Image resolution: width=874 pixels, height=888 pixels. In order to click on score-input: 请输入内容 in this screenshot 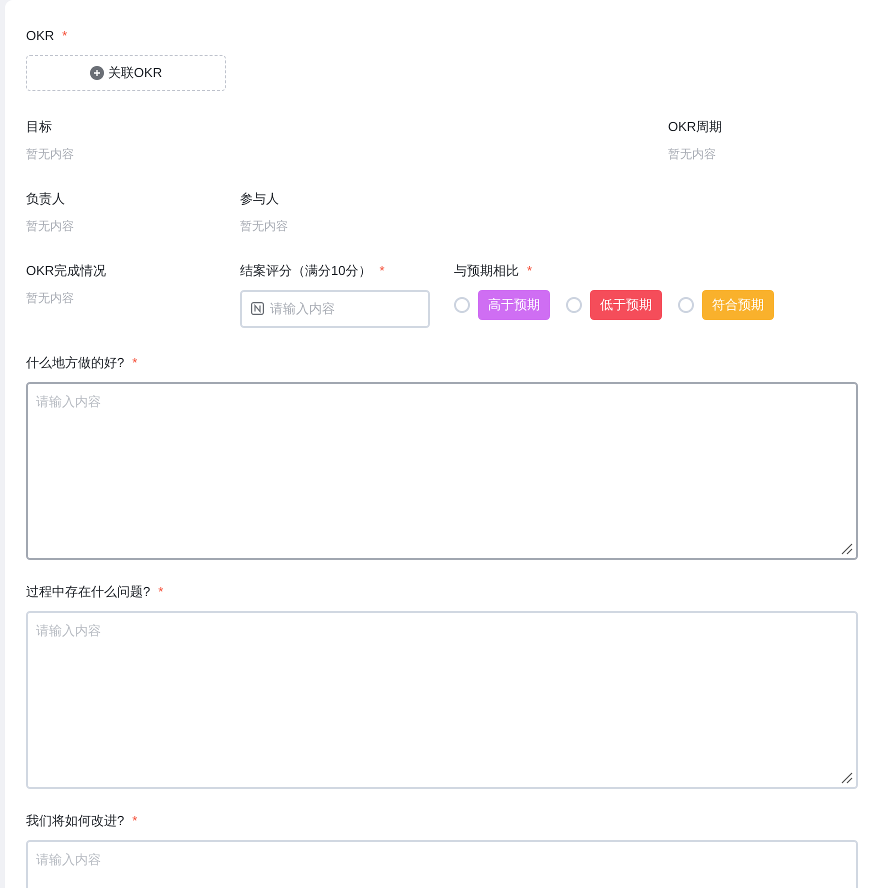, I will do `click(335, 309)`.